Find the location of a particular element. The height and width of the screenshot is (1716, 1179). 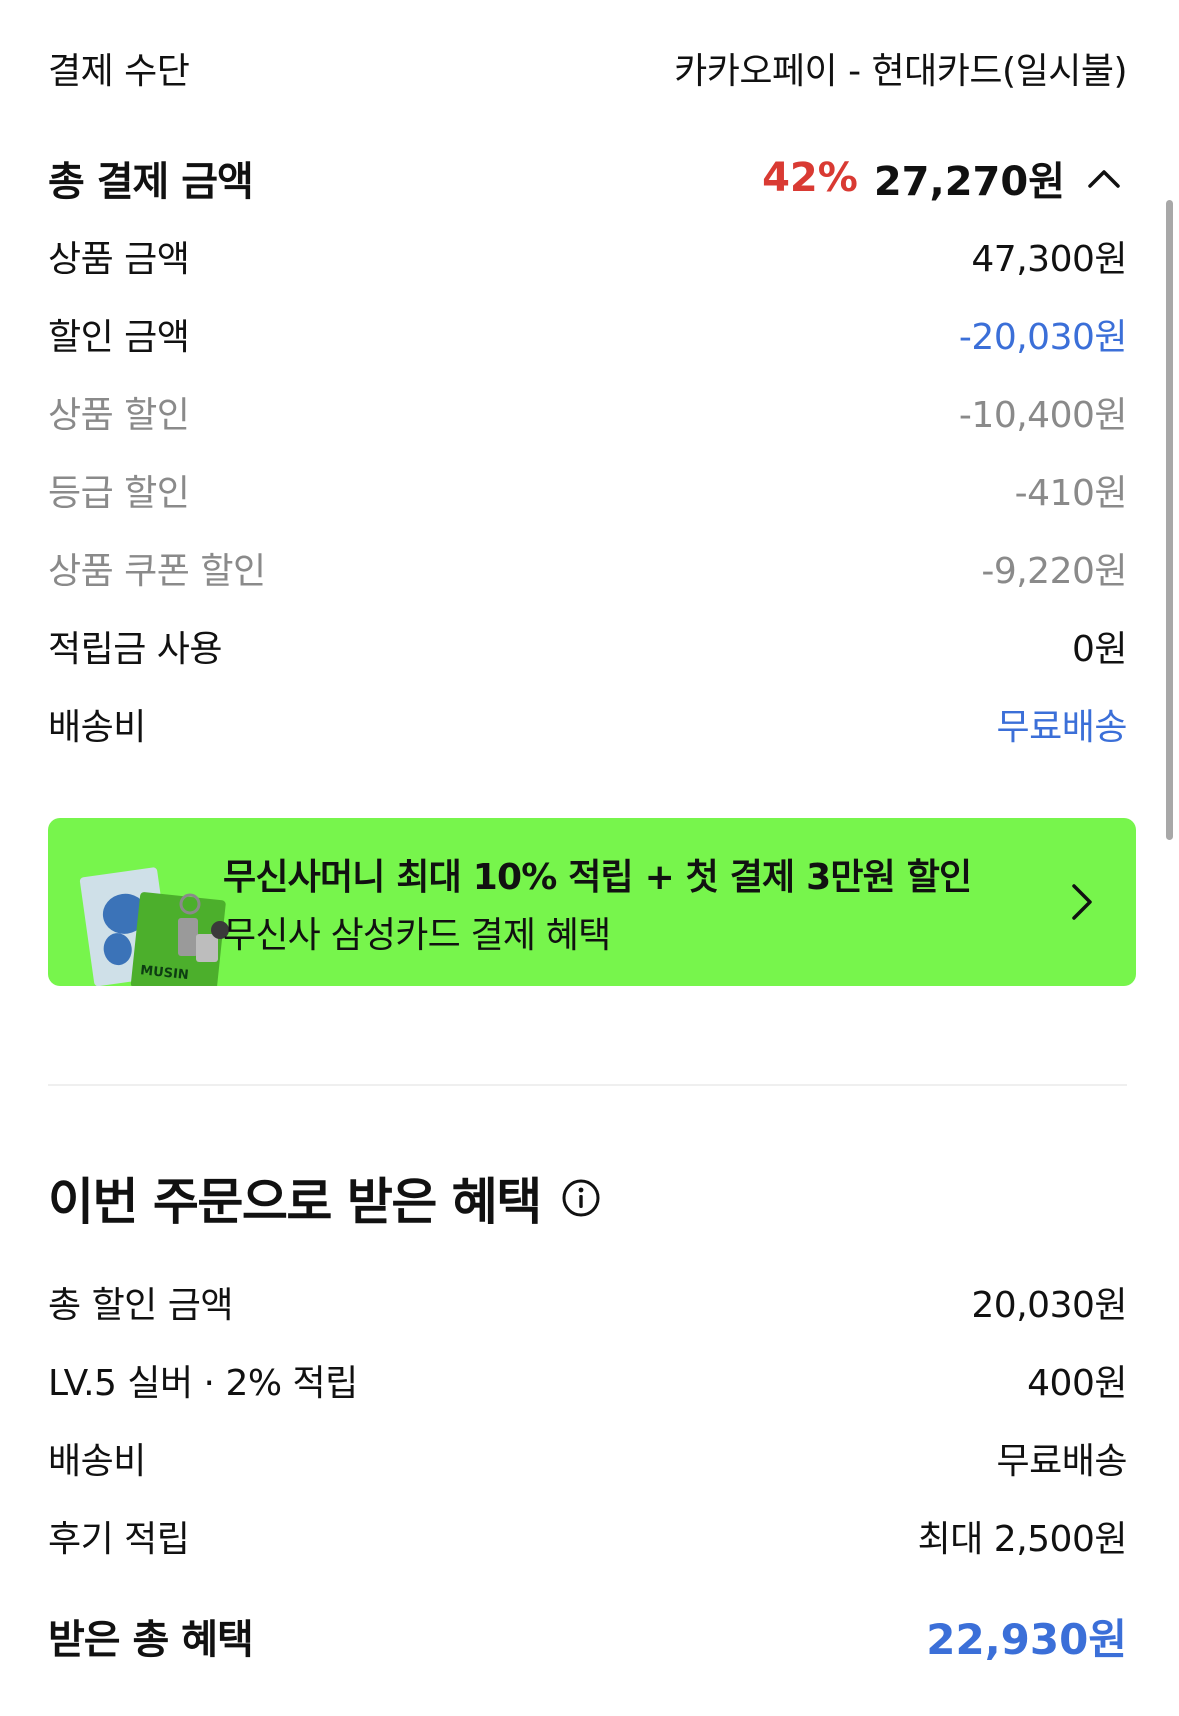

benefit-label: 후기 적립 is located at coordinates (119, 1539).